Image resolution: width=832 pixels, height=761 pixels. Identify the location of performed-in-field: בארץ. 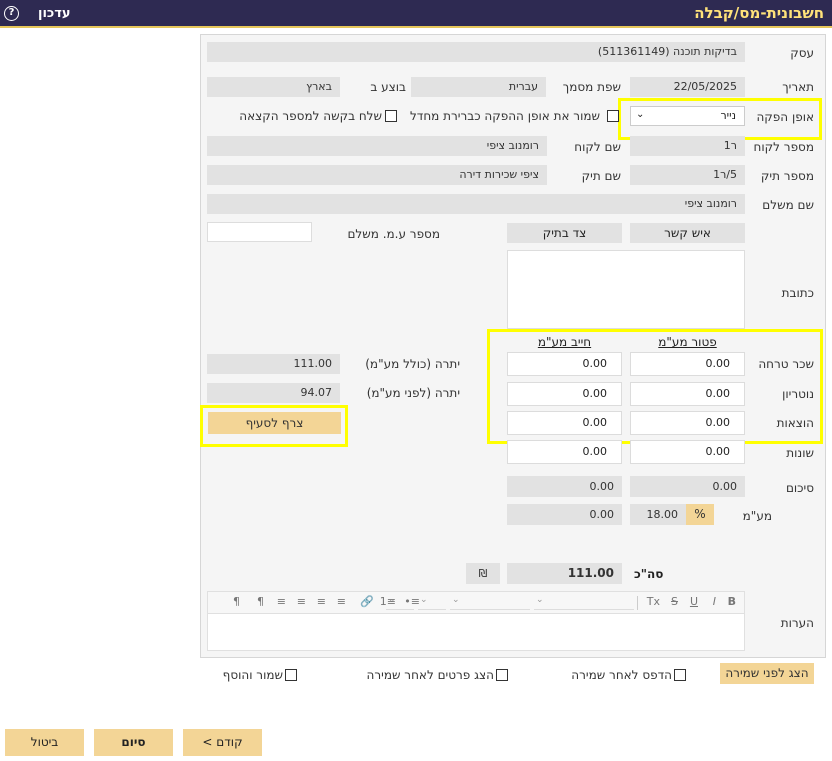
(273, 87).